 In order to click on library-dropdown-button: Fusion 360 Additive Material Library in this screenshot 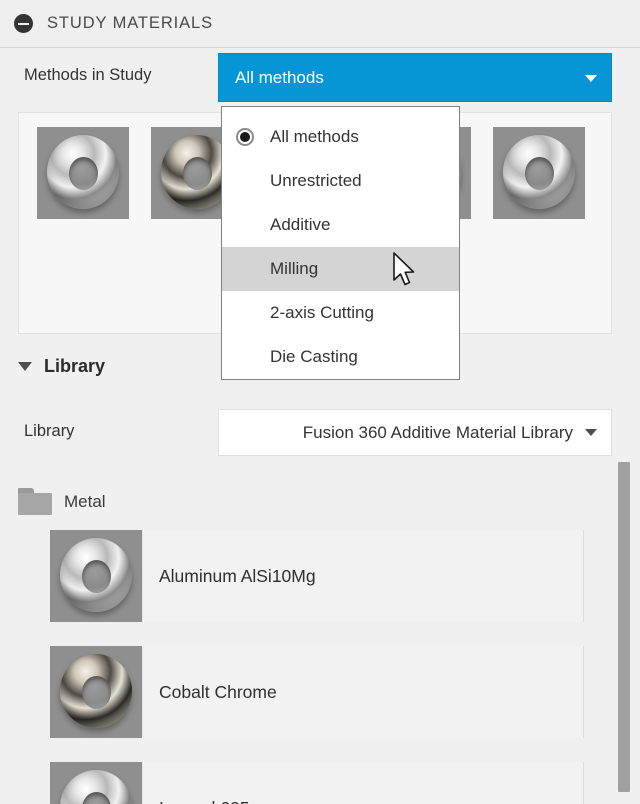, I will do `click(415, 432)`.